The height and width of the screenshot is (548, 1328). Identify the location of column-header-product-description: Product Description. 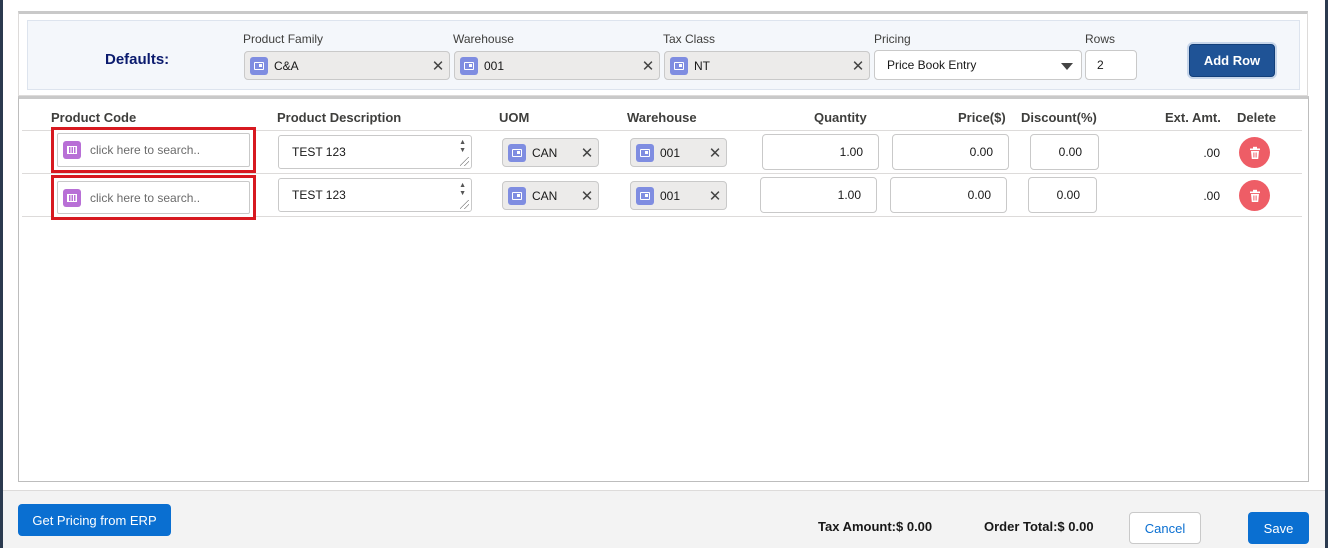
(339, 117).